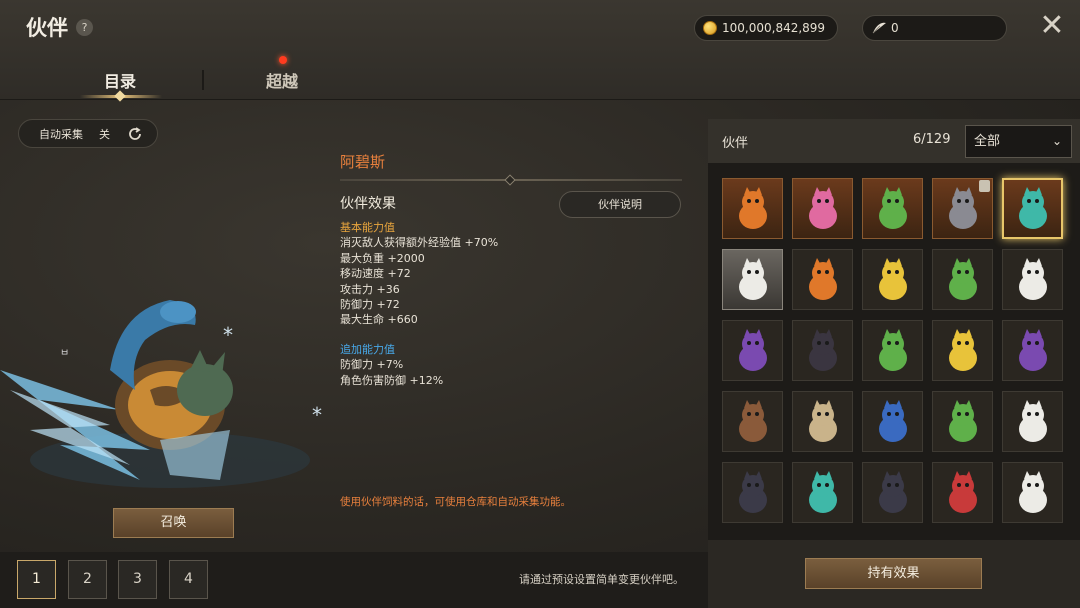 This screenshot has height=608, width=1080. What do you see at coordinates (932, 139) in the screenshot?
I see `owned-count: 6/129` at bounding box center [932, 139].